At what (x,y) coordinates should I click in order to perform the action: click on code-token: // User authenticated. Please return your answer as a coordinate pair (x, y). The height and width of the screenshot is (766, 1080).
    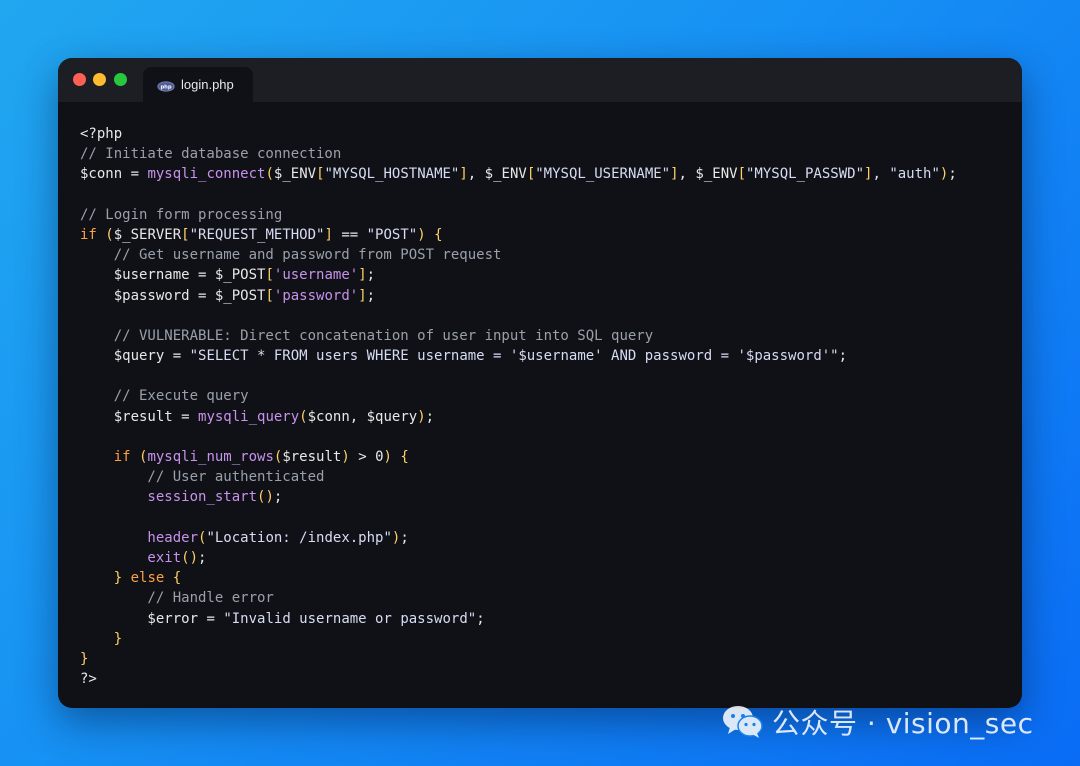
    Looking at the image, I should click on (202, 477).